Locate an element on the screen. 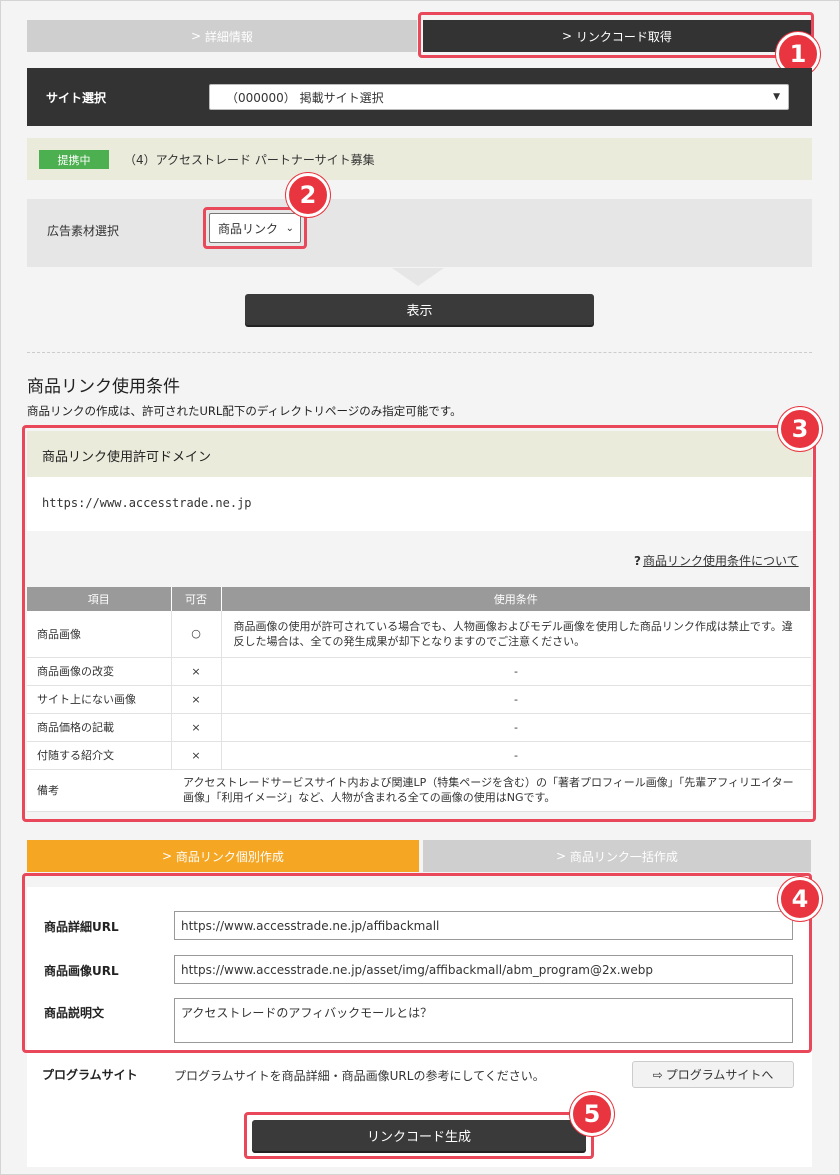 This screenshot has height=1175, width=840. site-select-label: サイト選択 is located at coordinates (76, 98).